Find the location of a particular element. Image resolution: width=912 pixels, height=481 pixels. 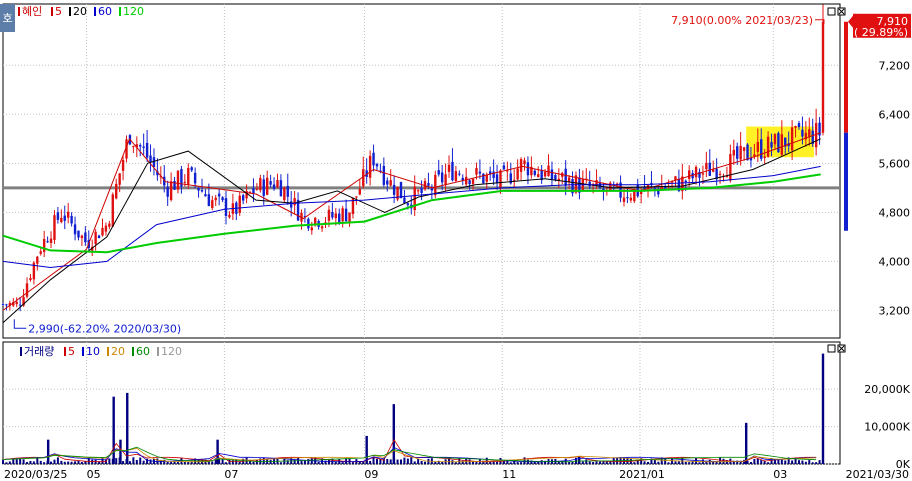

x-tick-label: 11 is located at coordinates (509, 474).